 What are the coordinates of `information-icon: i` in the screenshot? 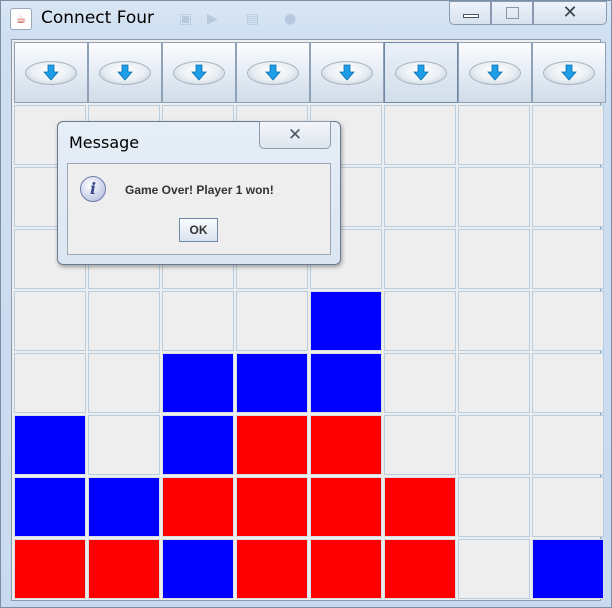 It's located at (93, 189).